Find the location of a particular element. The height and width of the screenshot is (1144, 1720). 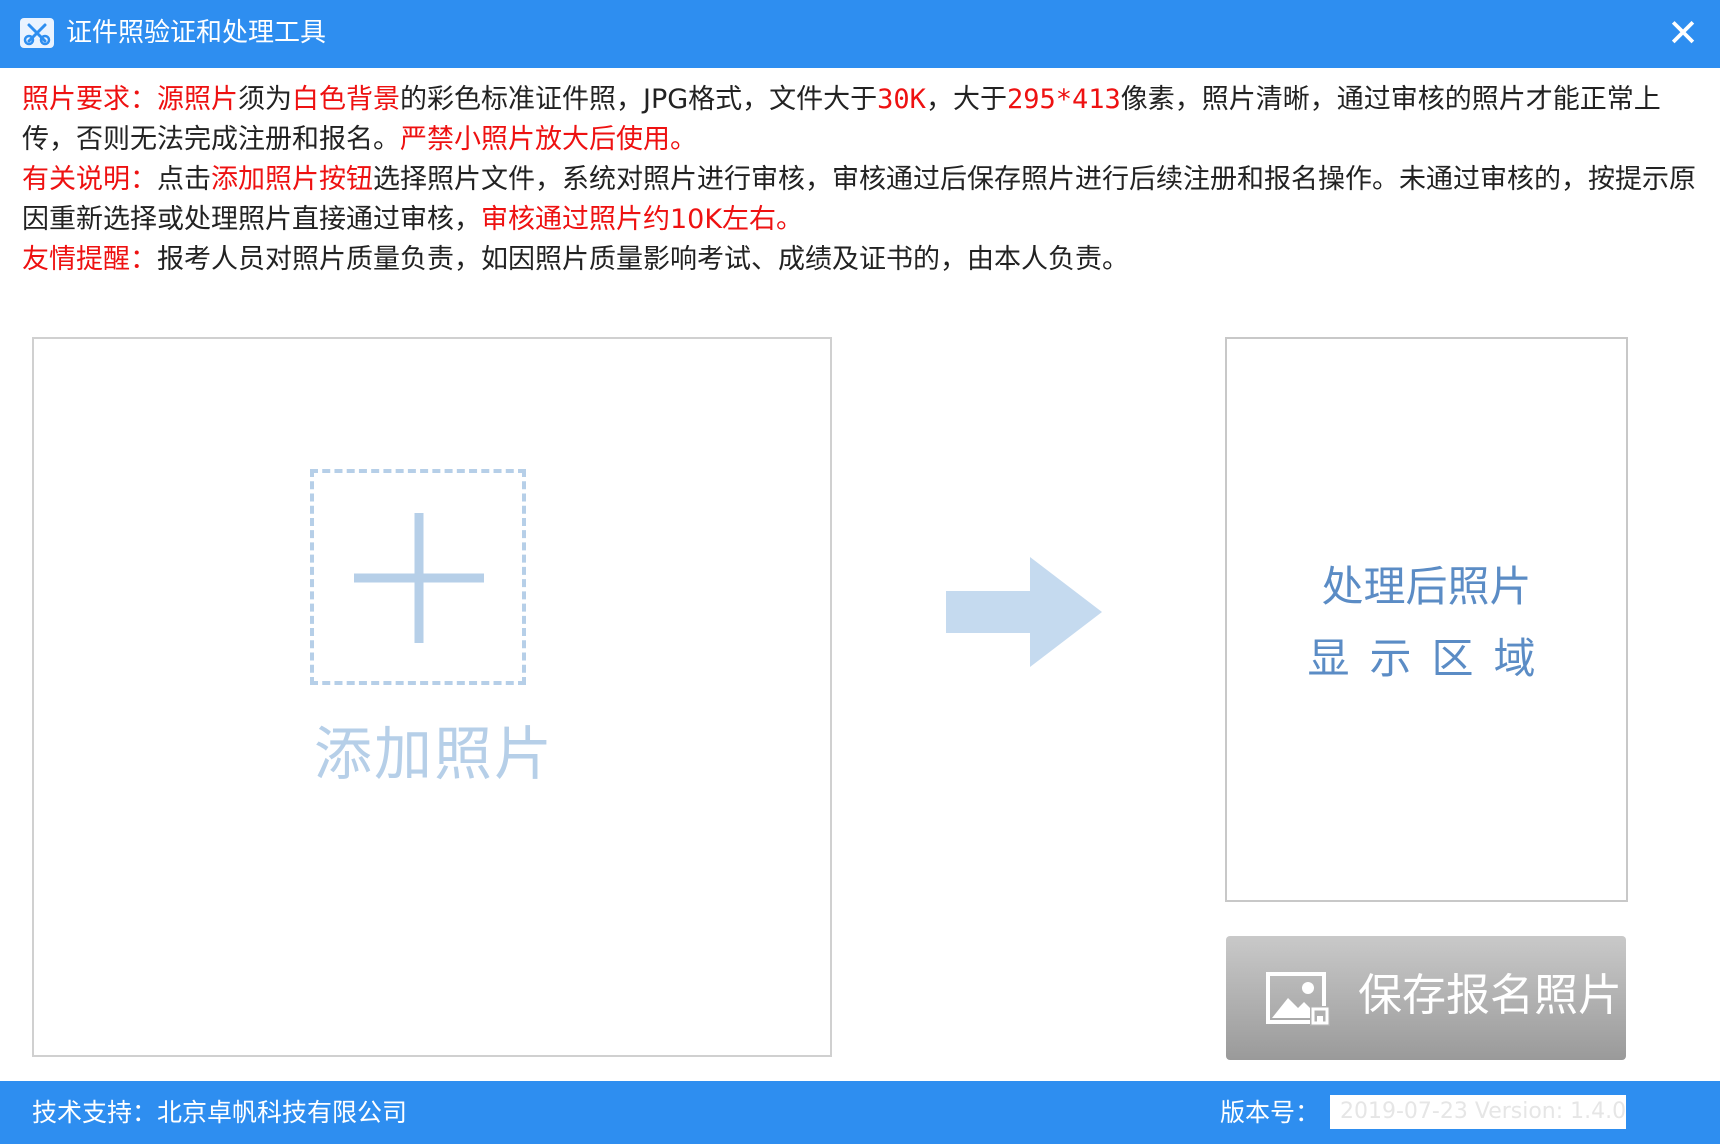

close-button: ✕ is located at coordinates (1683, 33).